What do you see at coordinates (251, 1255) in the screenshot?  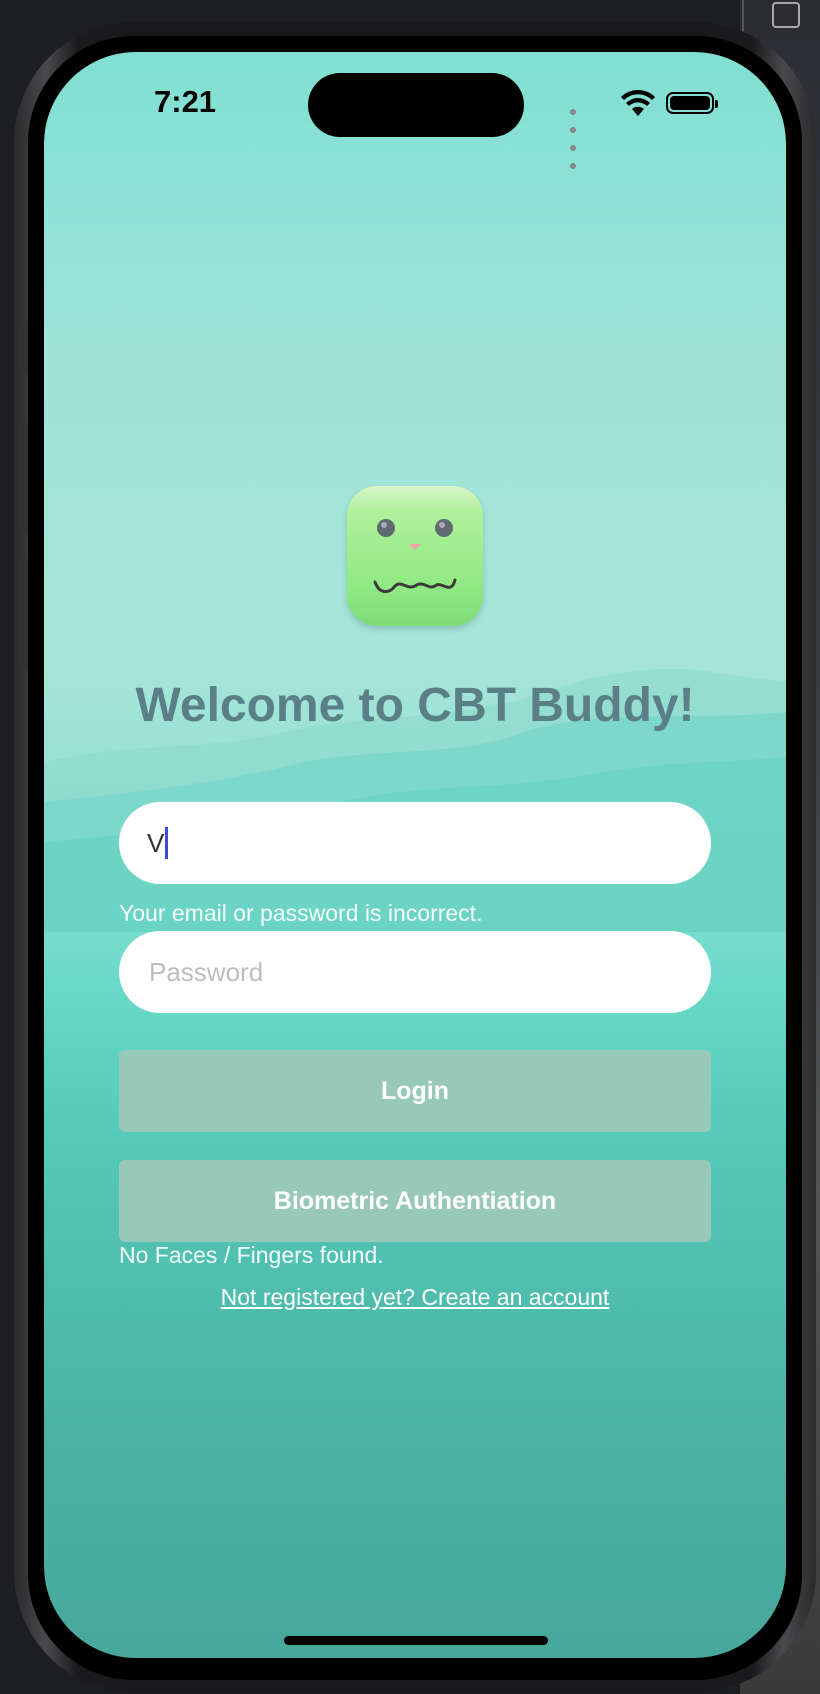 I see `biometric-message: No Faces / Fingers found.` at bounding box center [251, 1255].